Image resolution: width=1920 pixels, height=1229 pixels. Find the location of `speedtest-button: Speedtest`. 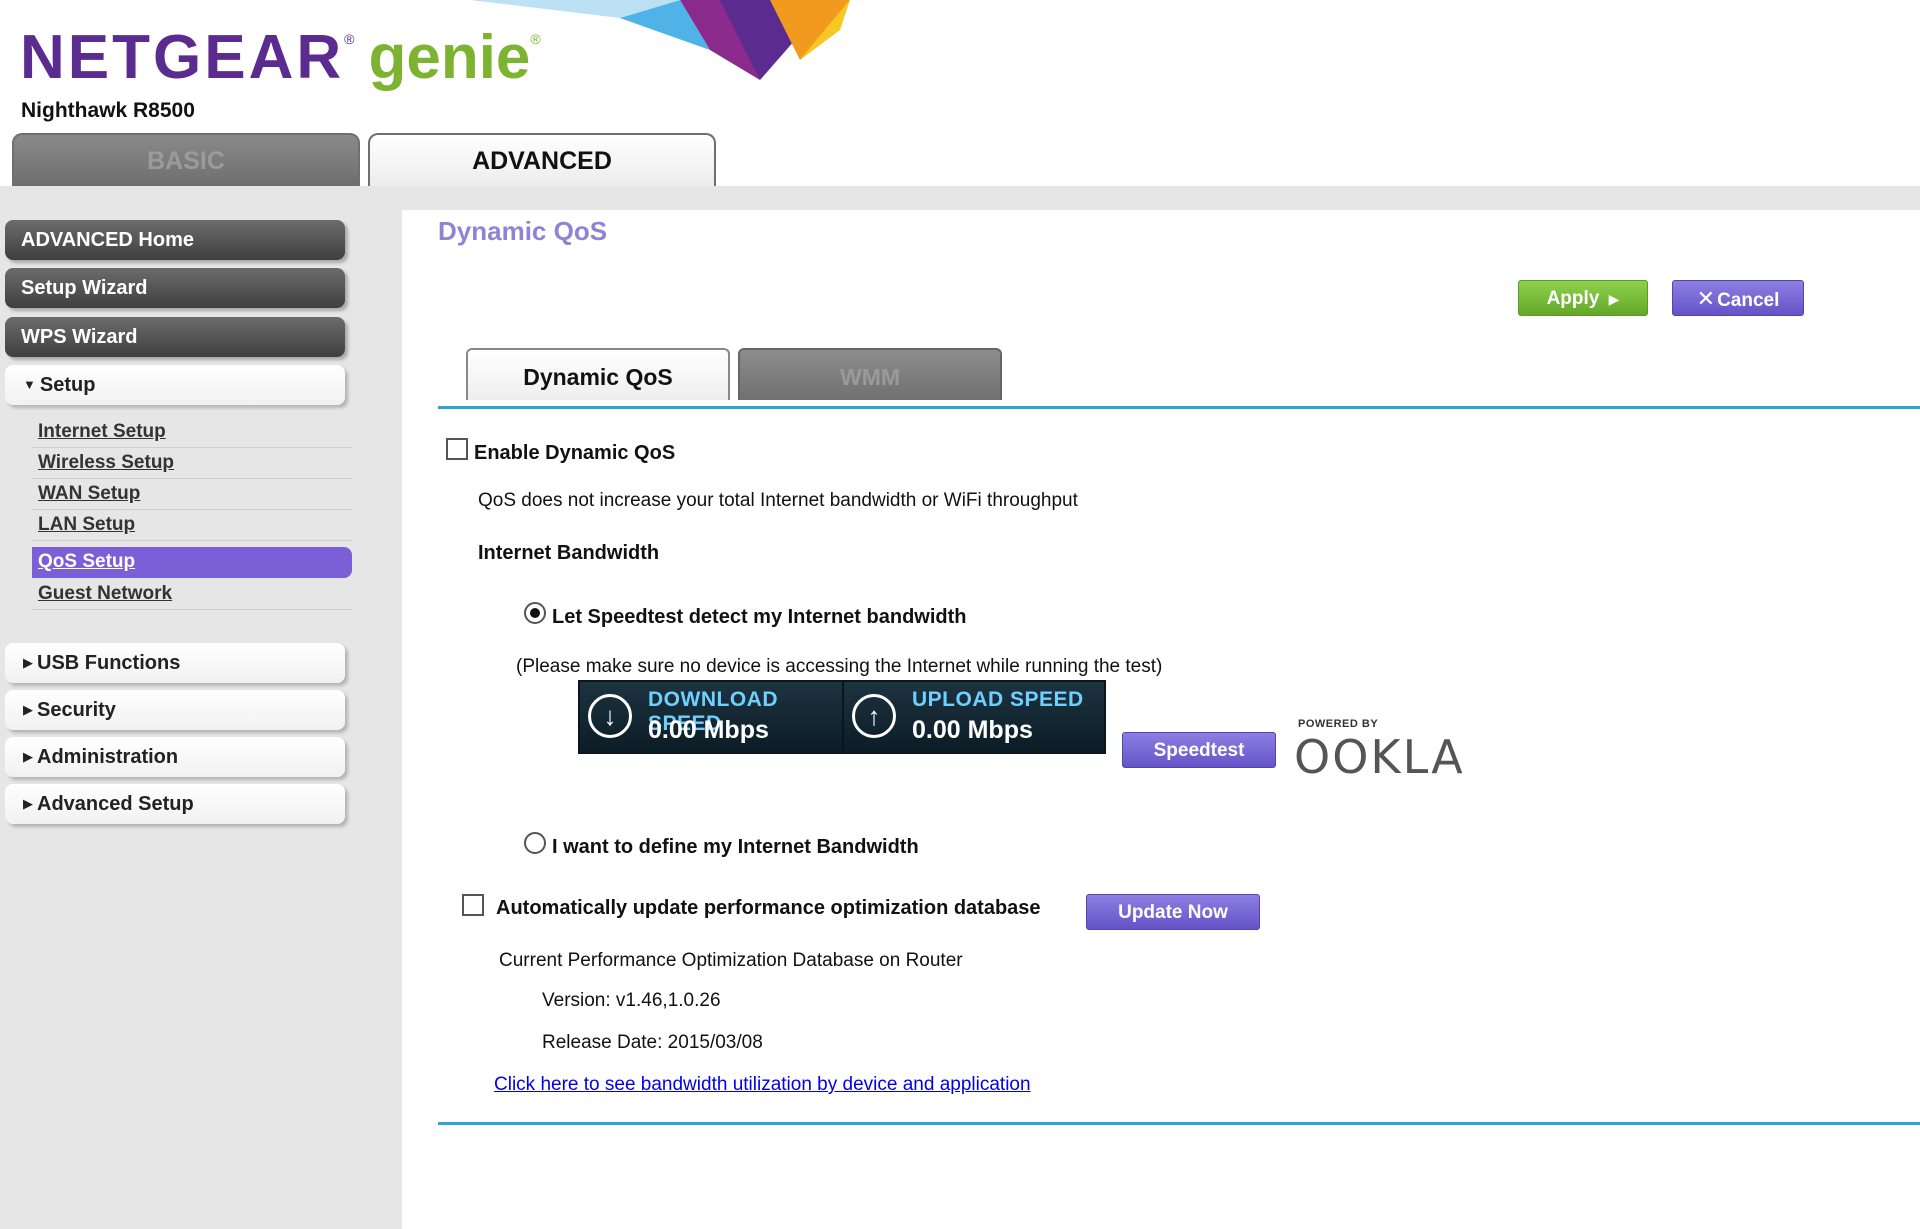

speedtest-button: Speedtest is located at coordinates (1199, 750).